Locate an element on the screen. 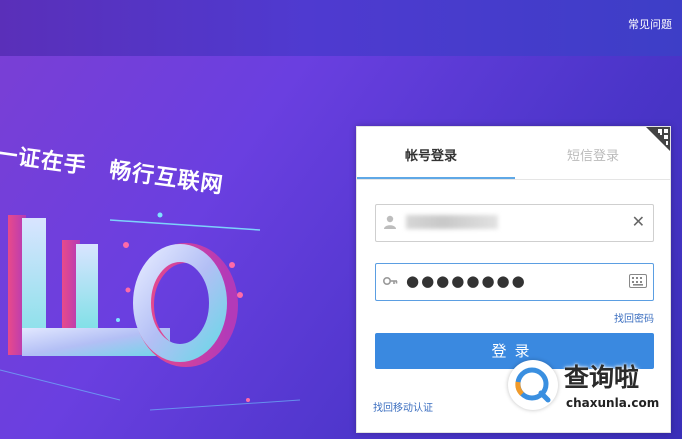 The width and height of the screenshot is (682, 439). watermark: 查询啦 chaxunla.com is located at coordinates (590, 387).